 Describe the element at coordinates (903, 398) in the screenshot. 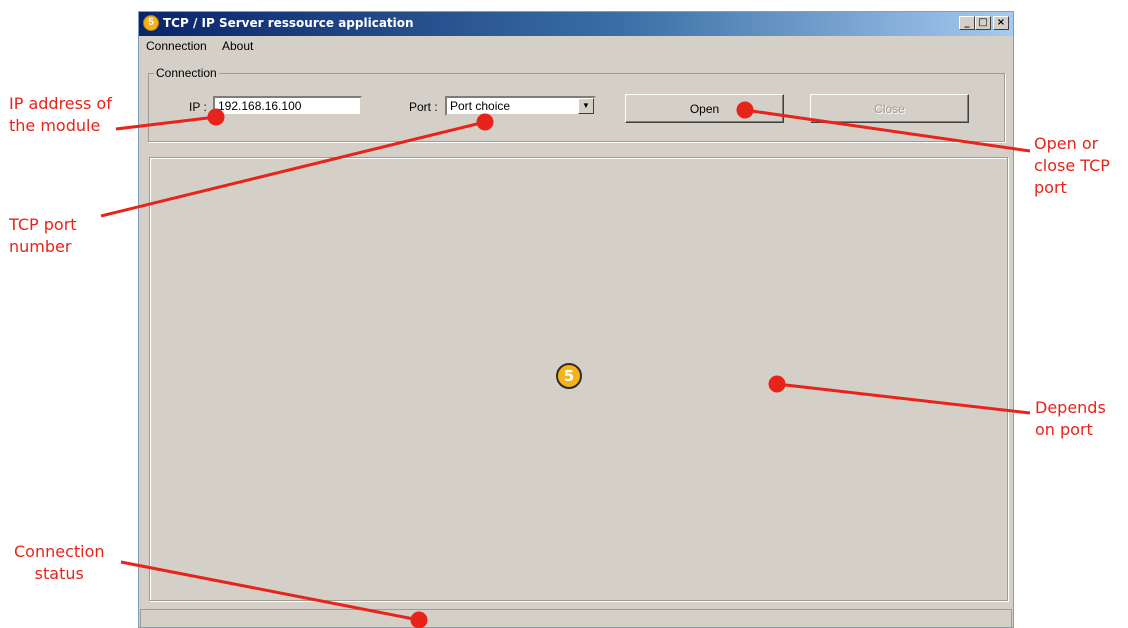

I see `pointer-line-depends` at that location.